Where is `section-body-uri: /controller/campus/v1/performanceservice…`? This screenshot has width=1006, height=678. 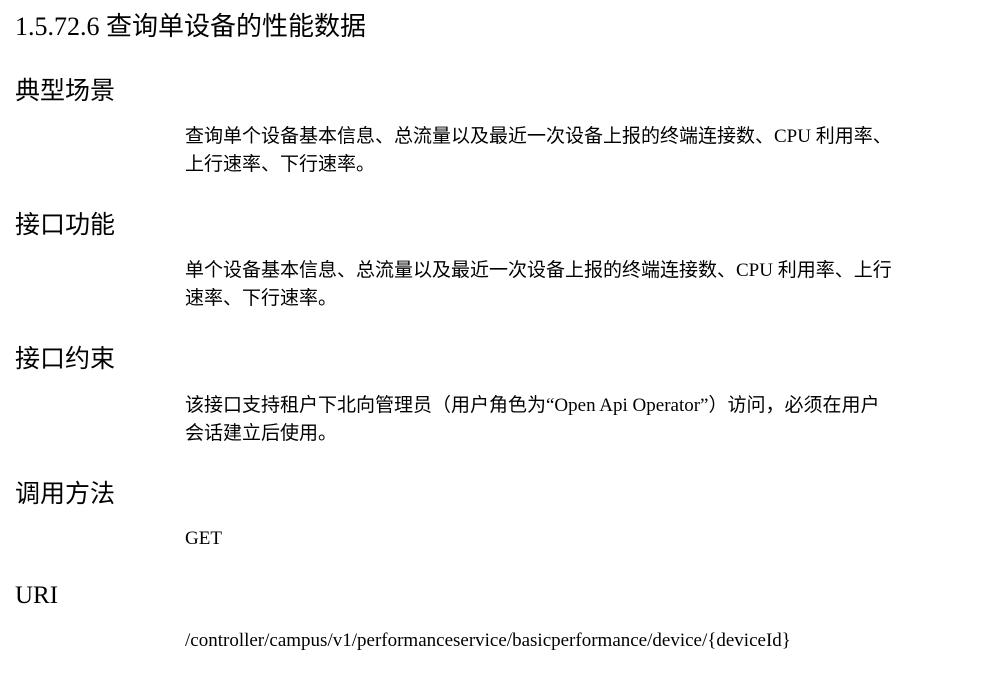
section-body-uri: /controller/campus/v1/performanceservice… is located at coordinates (580, 641).